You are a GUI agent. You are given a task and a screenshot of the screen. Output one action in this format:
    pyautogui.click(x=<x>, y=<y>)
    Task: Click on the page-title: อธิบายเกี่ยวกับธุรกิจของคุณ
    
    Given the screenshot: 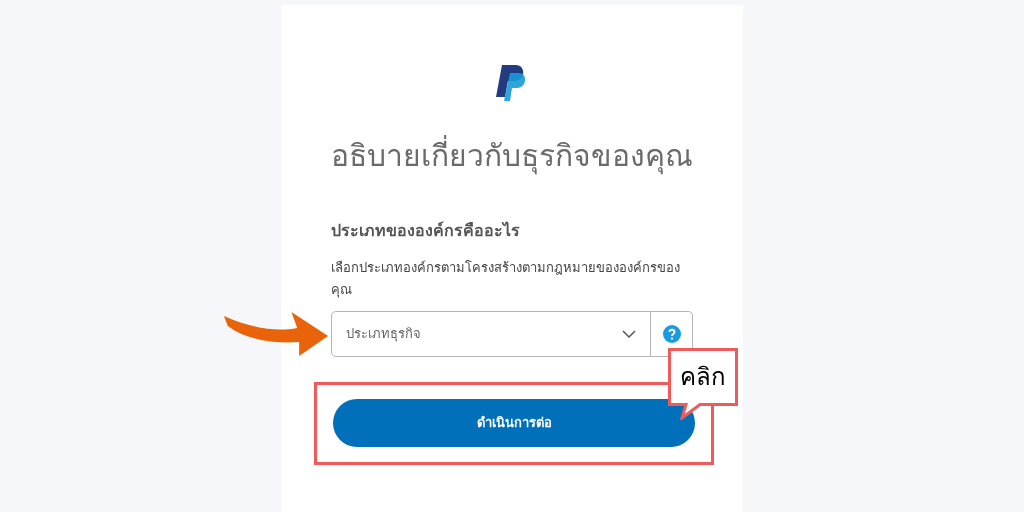 What is the action you would take?
    pyautogui.click(x=512, y=156)
    